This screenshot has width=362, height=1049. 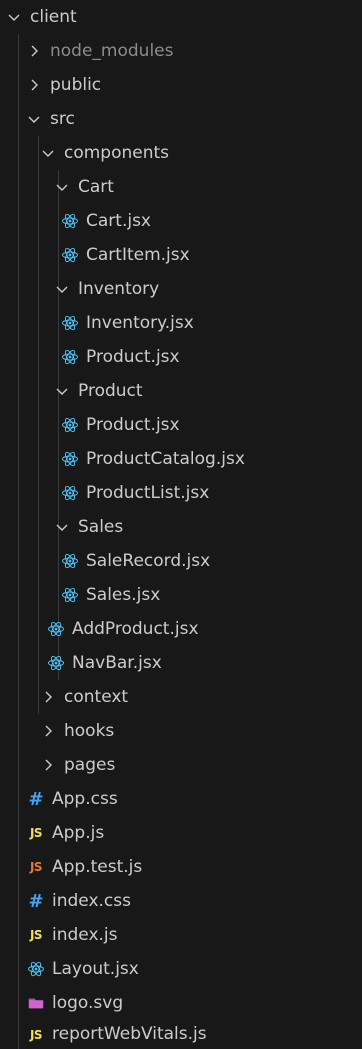 I want to click on folder-inventory: Inventory, so click(x=181, y=289).